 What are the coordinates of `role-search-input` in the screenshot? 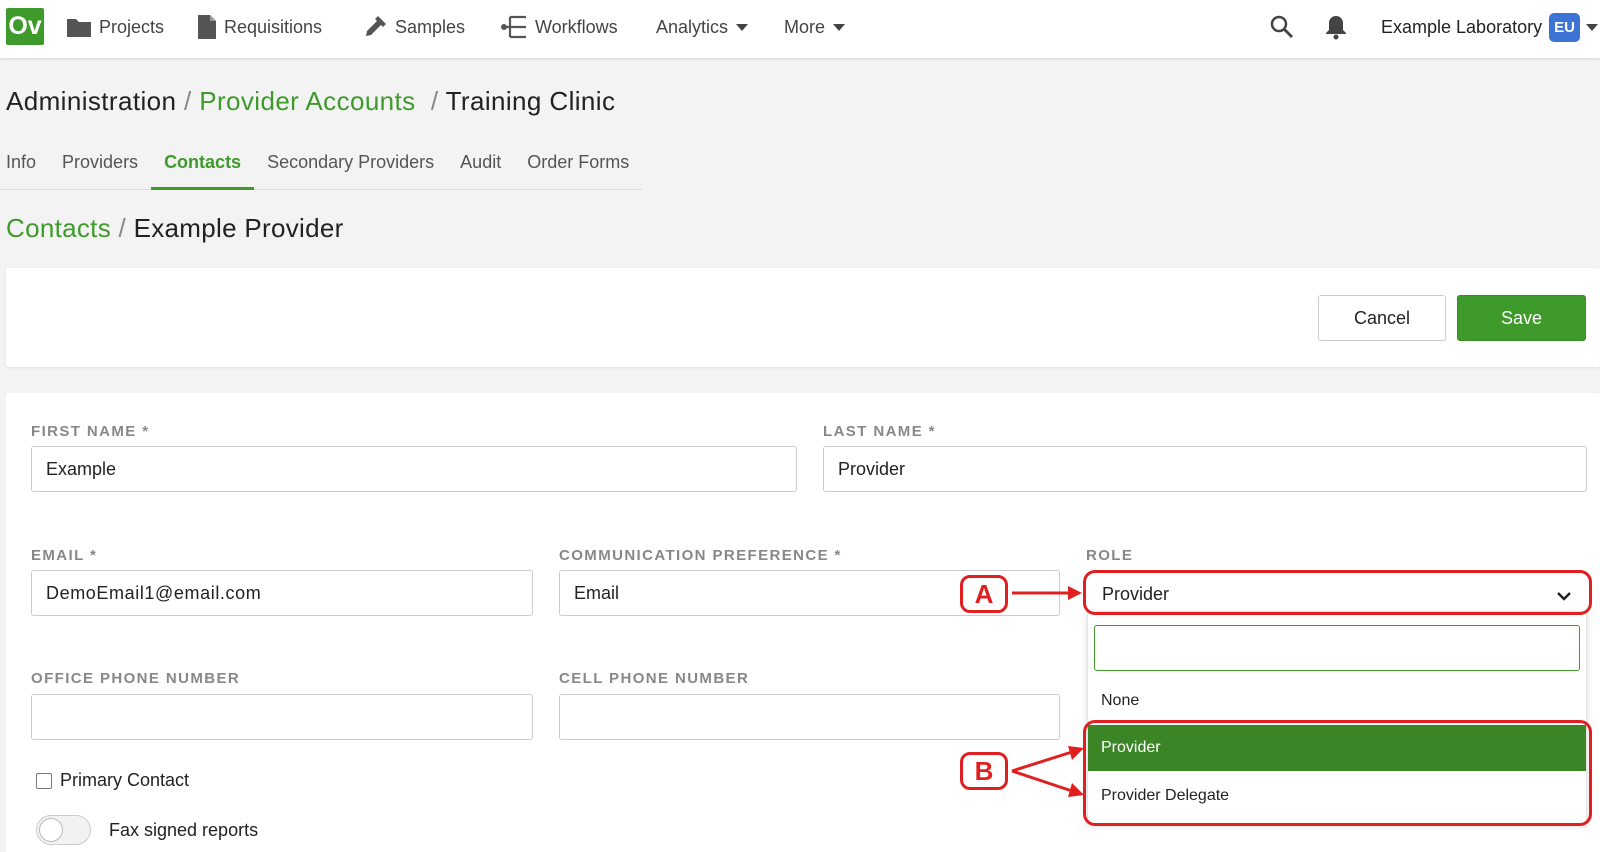 It's located at (1337, 648).